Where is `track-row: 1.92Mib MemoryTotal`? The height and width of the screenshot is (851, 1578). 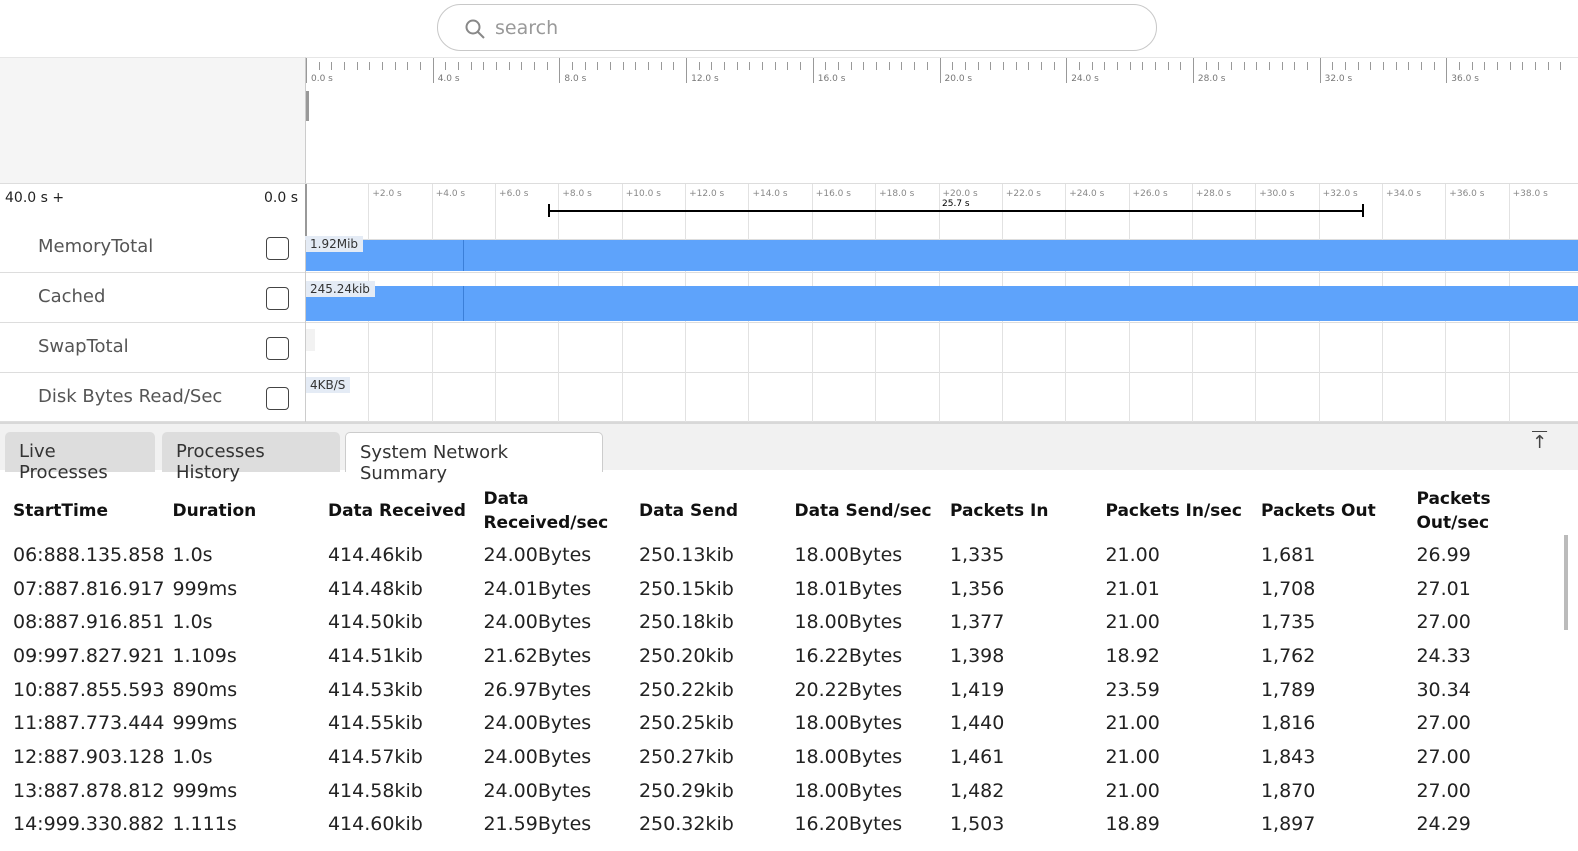
track-row: 1.92Mib MemoryTotal is located at coordinates (789, 254).